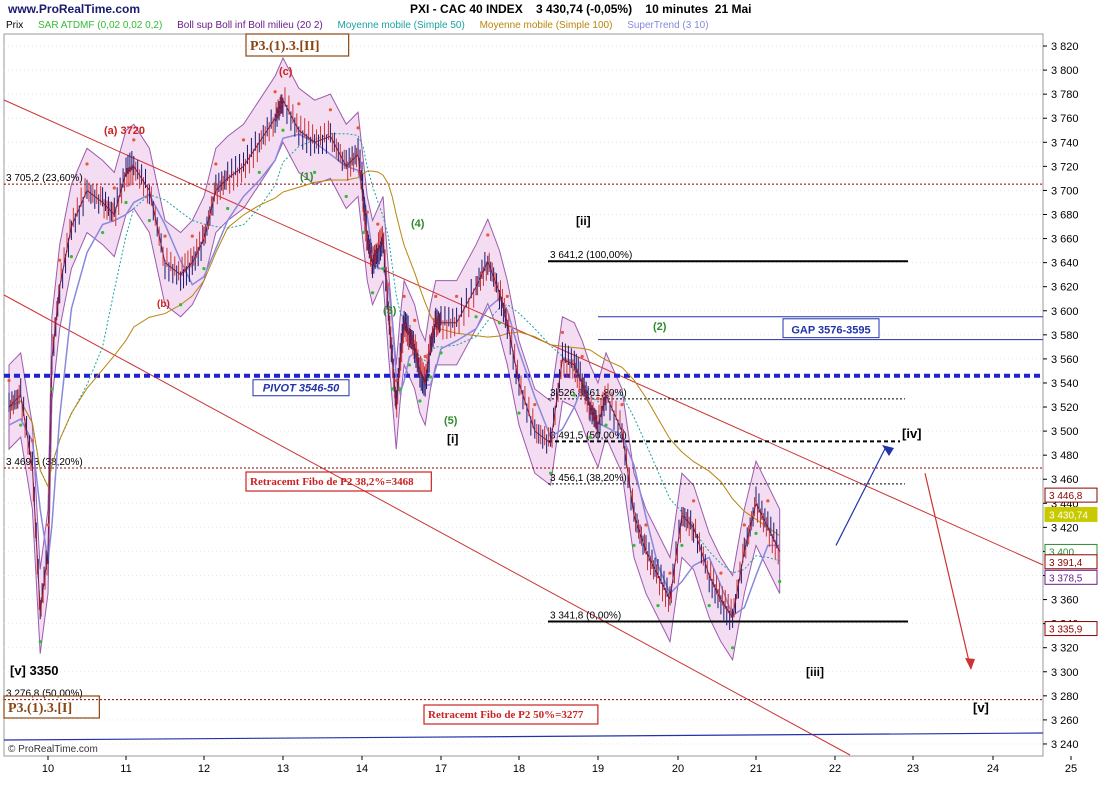 The width and height of the screenshot is (1100, 800). What do you see at coordinates (48, 769) in the screenshot?
I see `x-tick-label: 10` at bounding box center [48, 769].